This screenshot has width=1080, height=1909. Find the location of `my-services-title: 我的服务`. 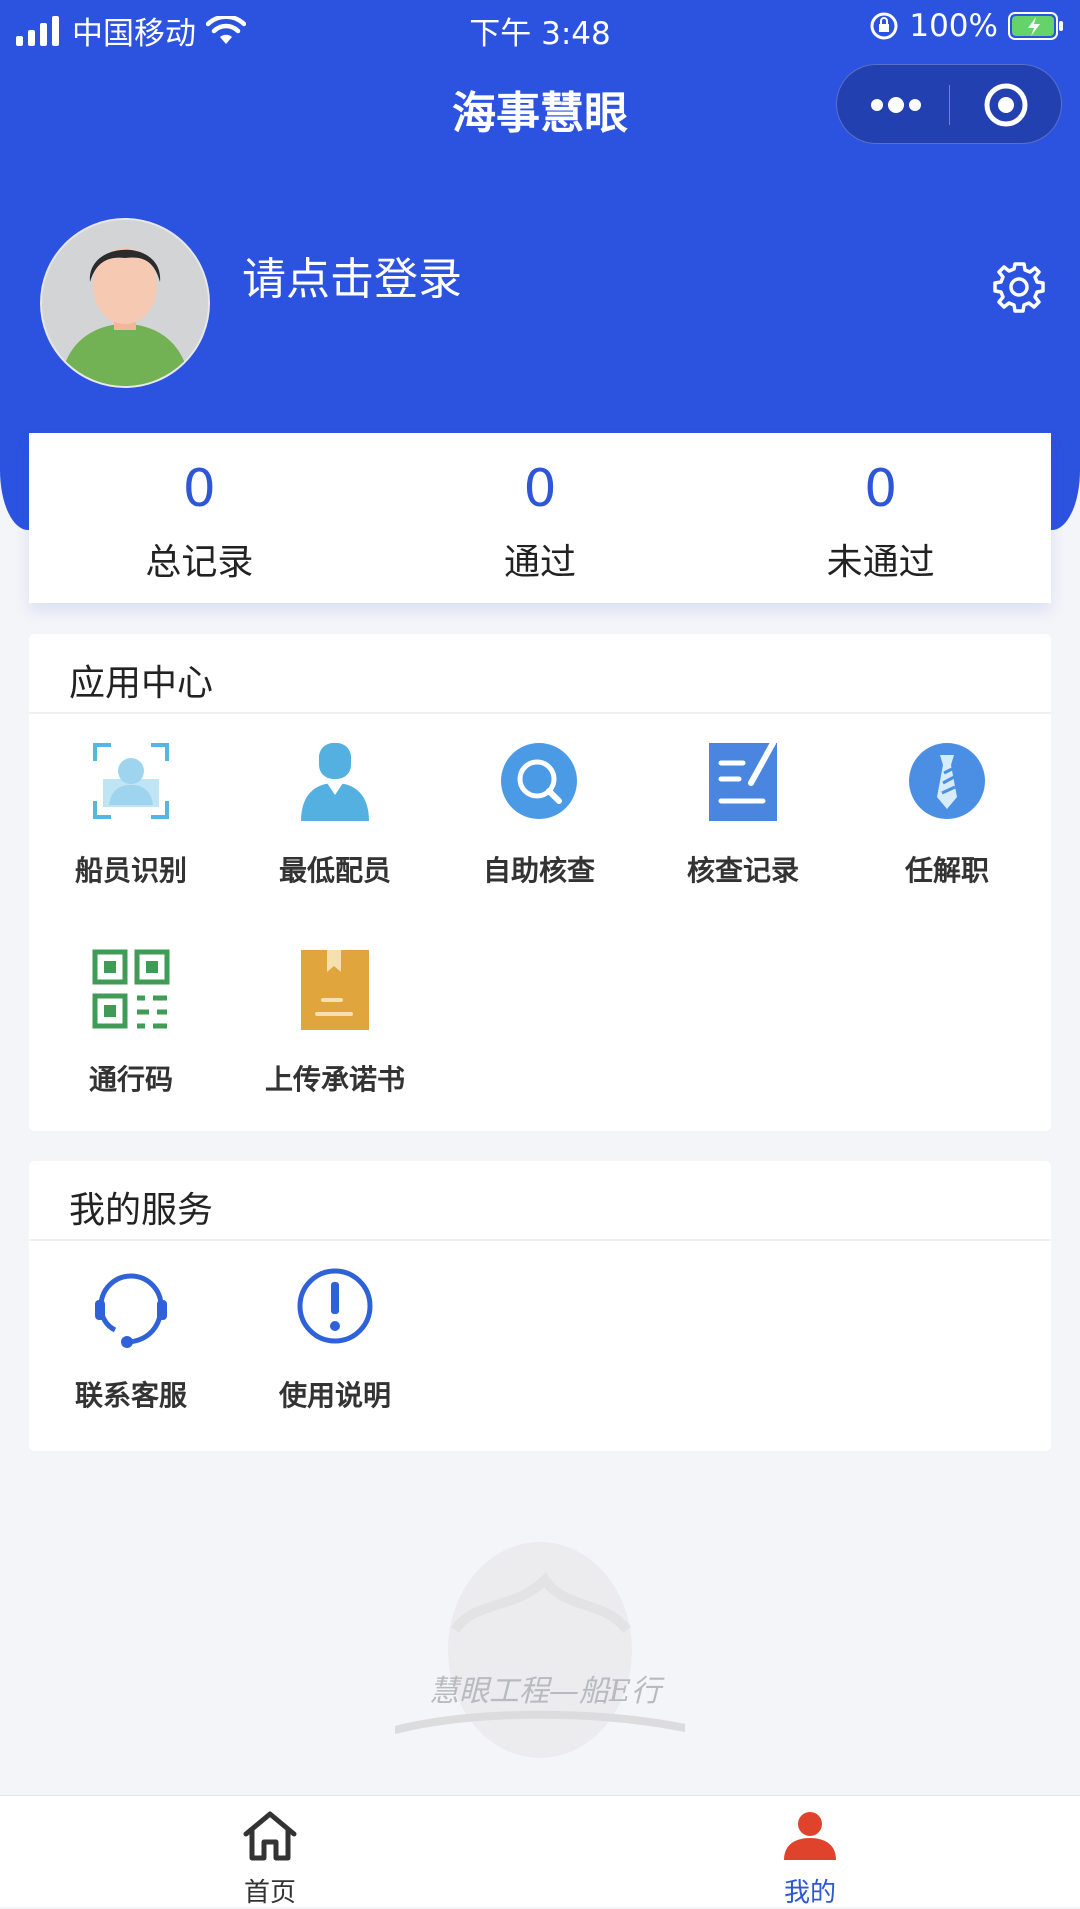

my-services-title: 我的服务 is located at coordinates (141, 1210).